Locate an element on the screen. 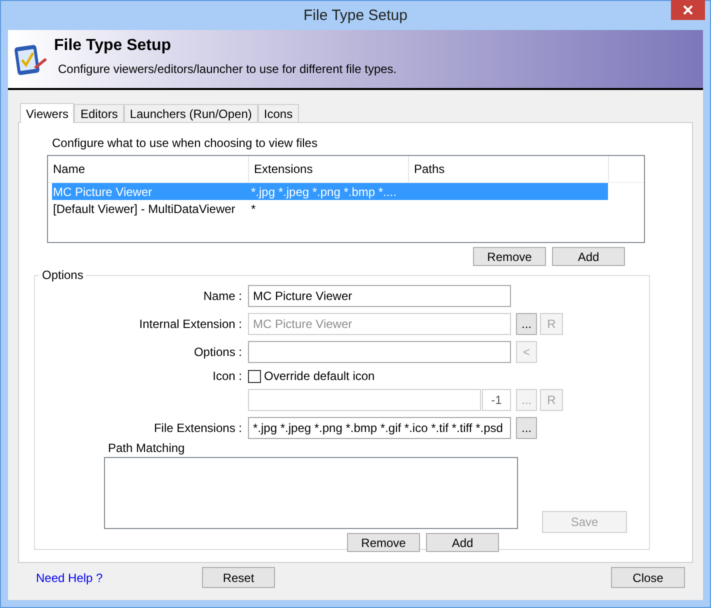  text-field: *.jpg *.jpeg *.png *.bmp *.gif *.ico *.tif *.tiff *.psd is located at coordinates (379, 428).